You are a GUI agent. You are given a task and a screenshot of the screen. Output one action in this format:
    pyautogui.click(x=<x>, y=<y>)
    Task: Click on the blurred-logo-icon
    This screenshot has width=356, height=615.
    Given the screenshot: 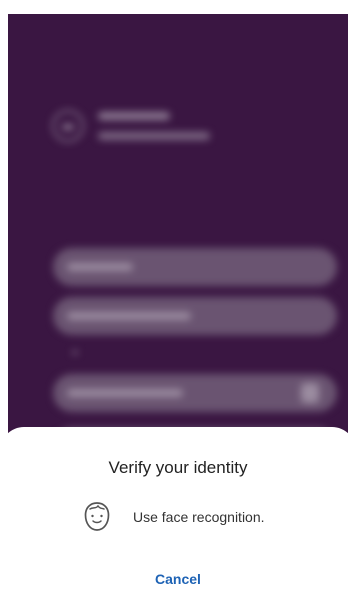 What is the action you would take?
    pyautogui.click(x=68, y=126)
    